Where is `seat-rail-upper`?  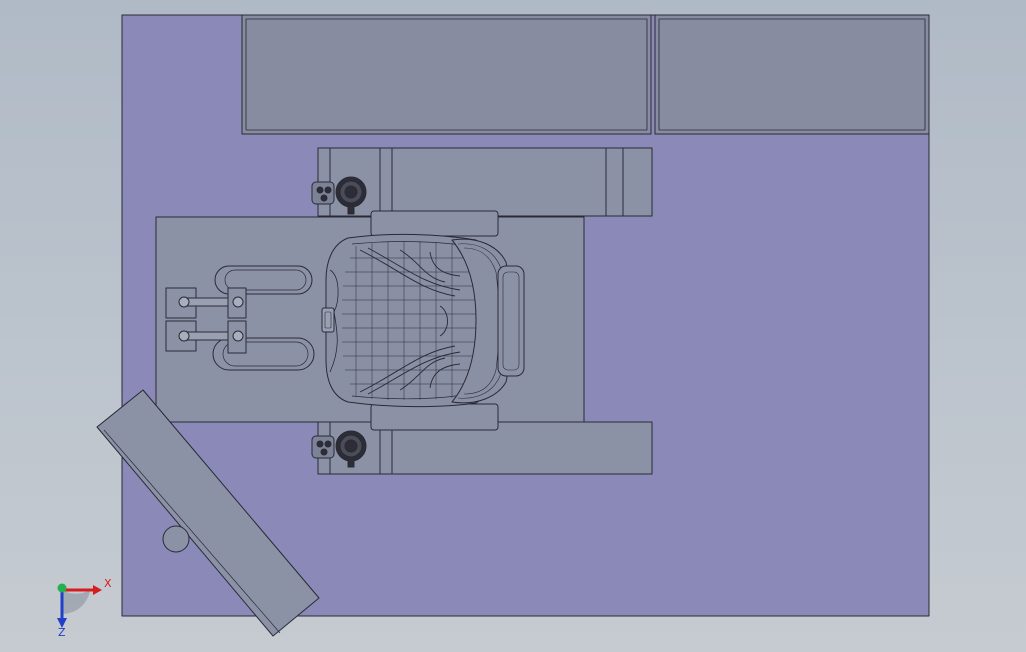 seat-rail-upper is located at coordinates (434, 223).